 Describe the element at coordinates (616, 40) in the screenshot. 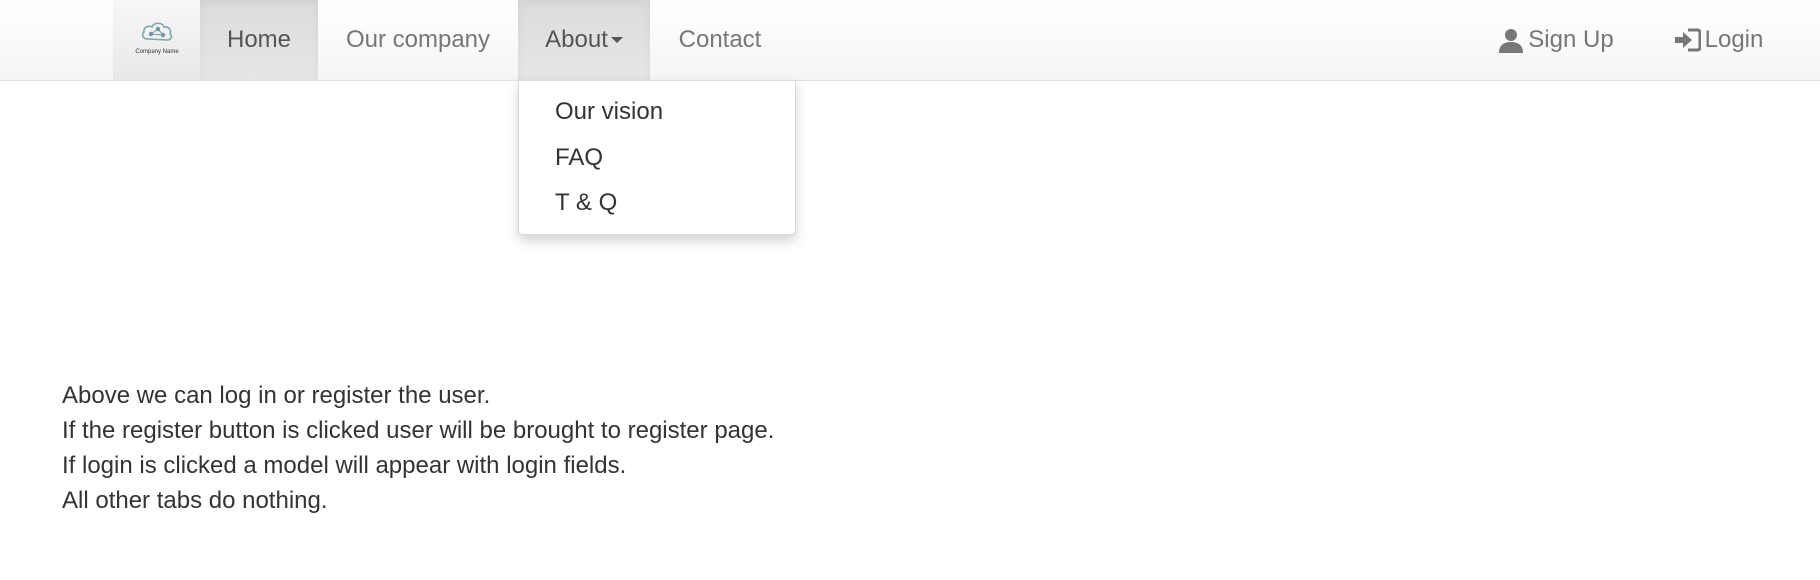

I see `caret-down-icon` at that location.